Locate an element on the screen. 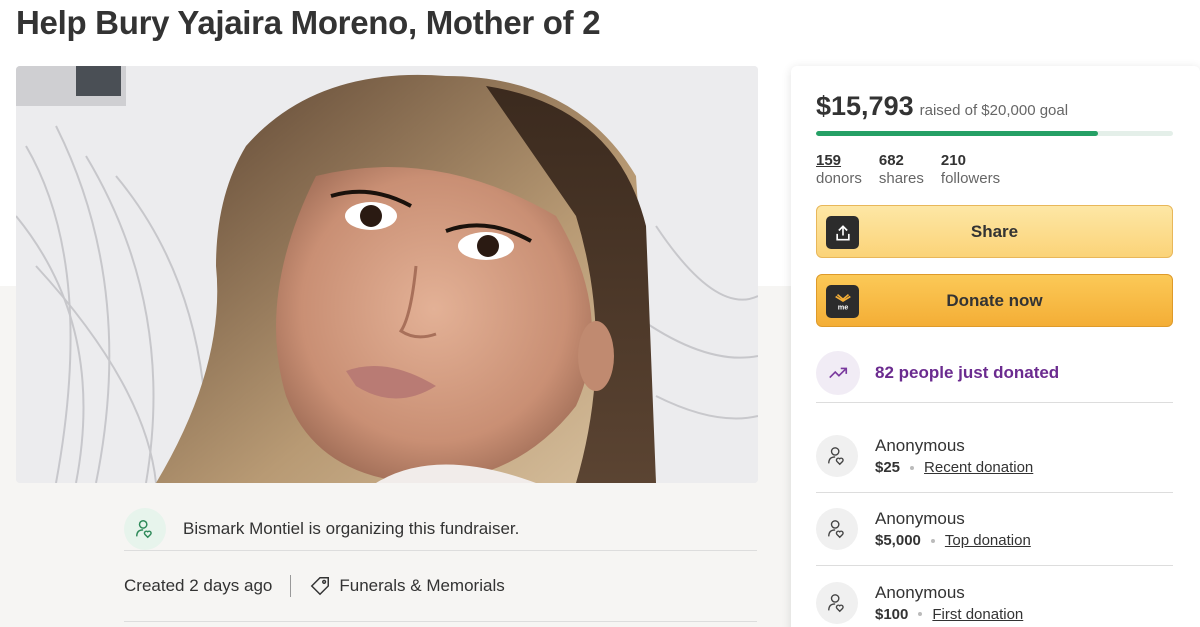 This screenshot has height=627, width=1200. created-date: Created 2 days ago is located at coordinates (198, 585).